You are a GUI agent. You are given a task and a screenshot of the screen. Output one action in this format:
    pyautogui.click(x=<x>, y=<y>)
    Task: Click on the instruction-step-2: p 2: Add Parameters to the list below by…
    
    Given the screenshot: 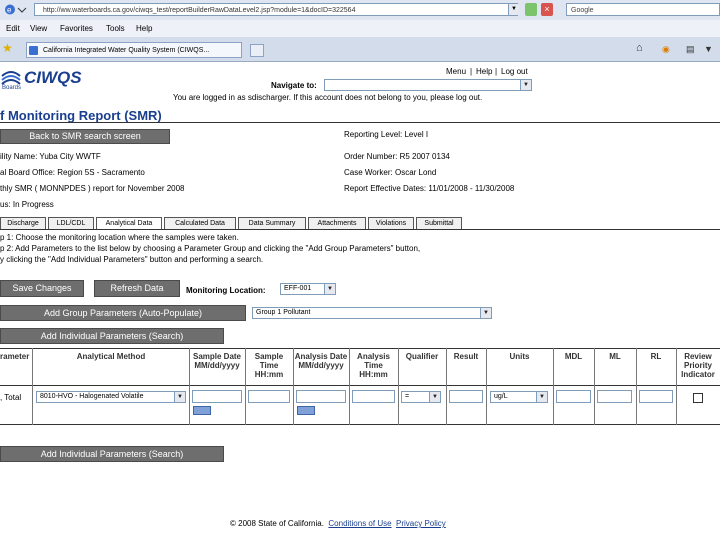 What is the action you would take?
    pyautogui.click(x=210, y=248)
    